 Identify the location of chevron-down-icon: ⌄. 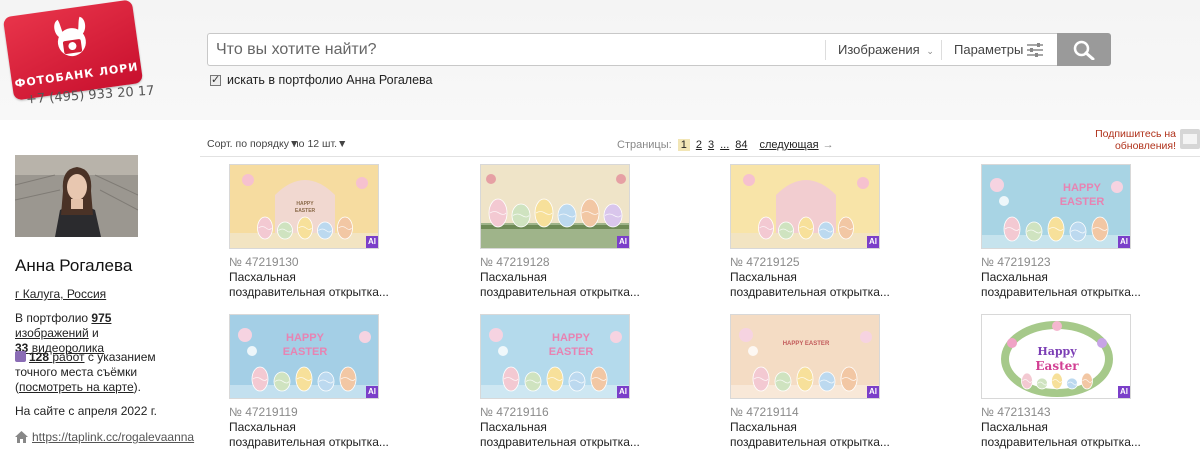
(930, 51).